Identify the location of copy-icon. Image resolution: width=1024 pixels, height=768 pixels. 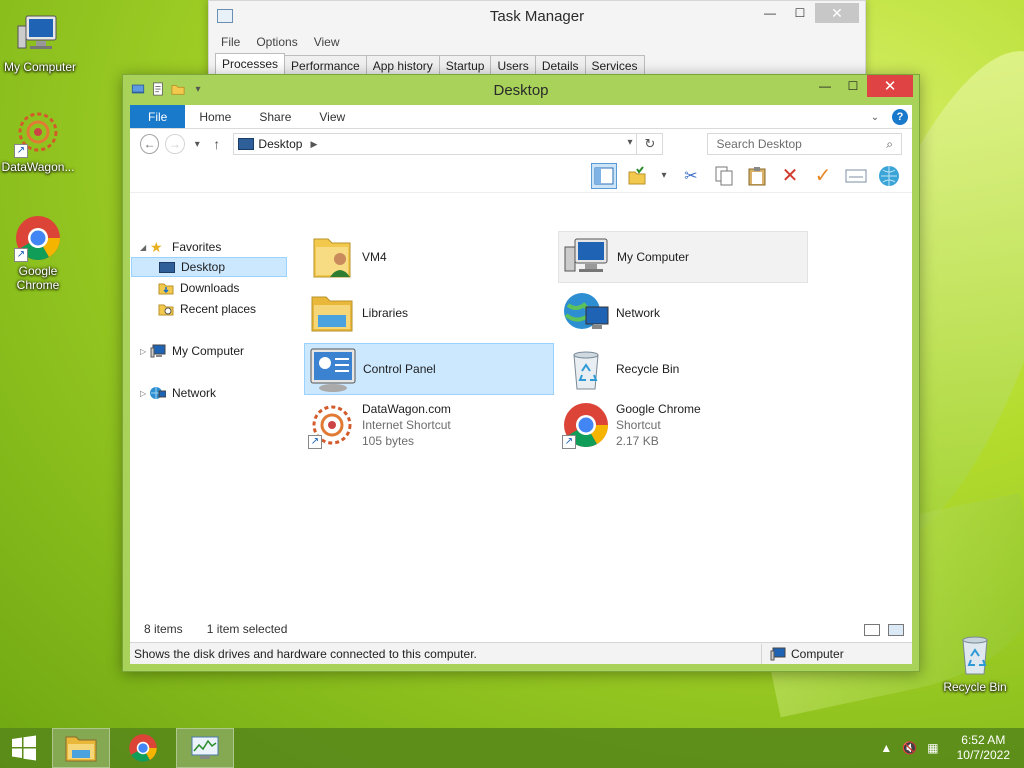
(724, 176).